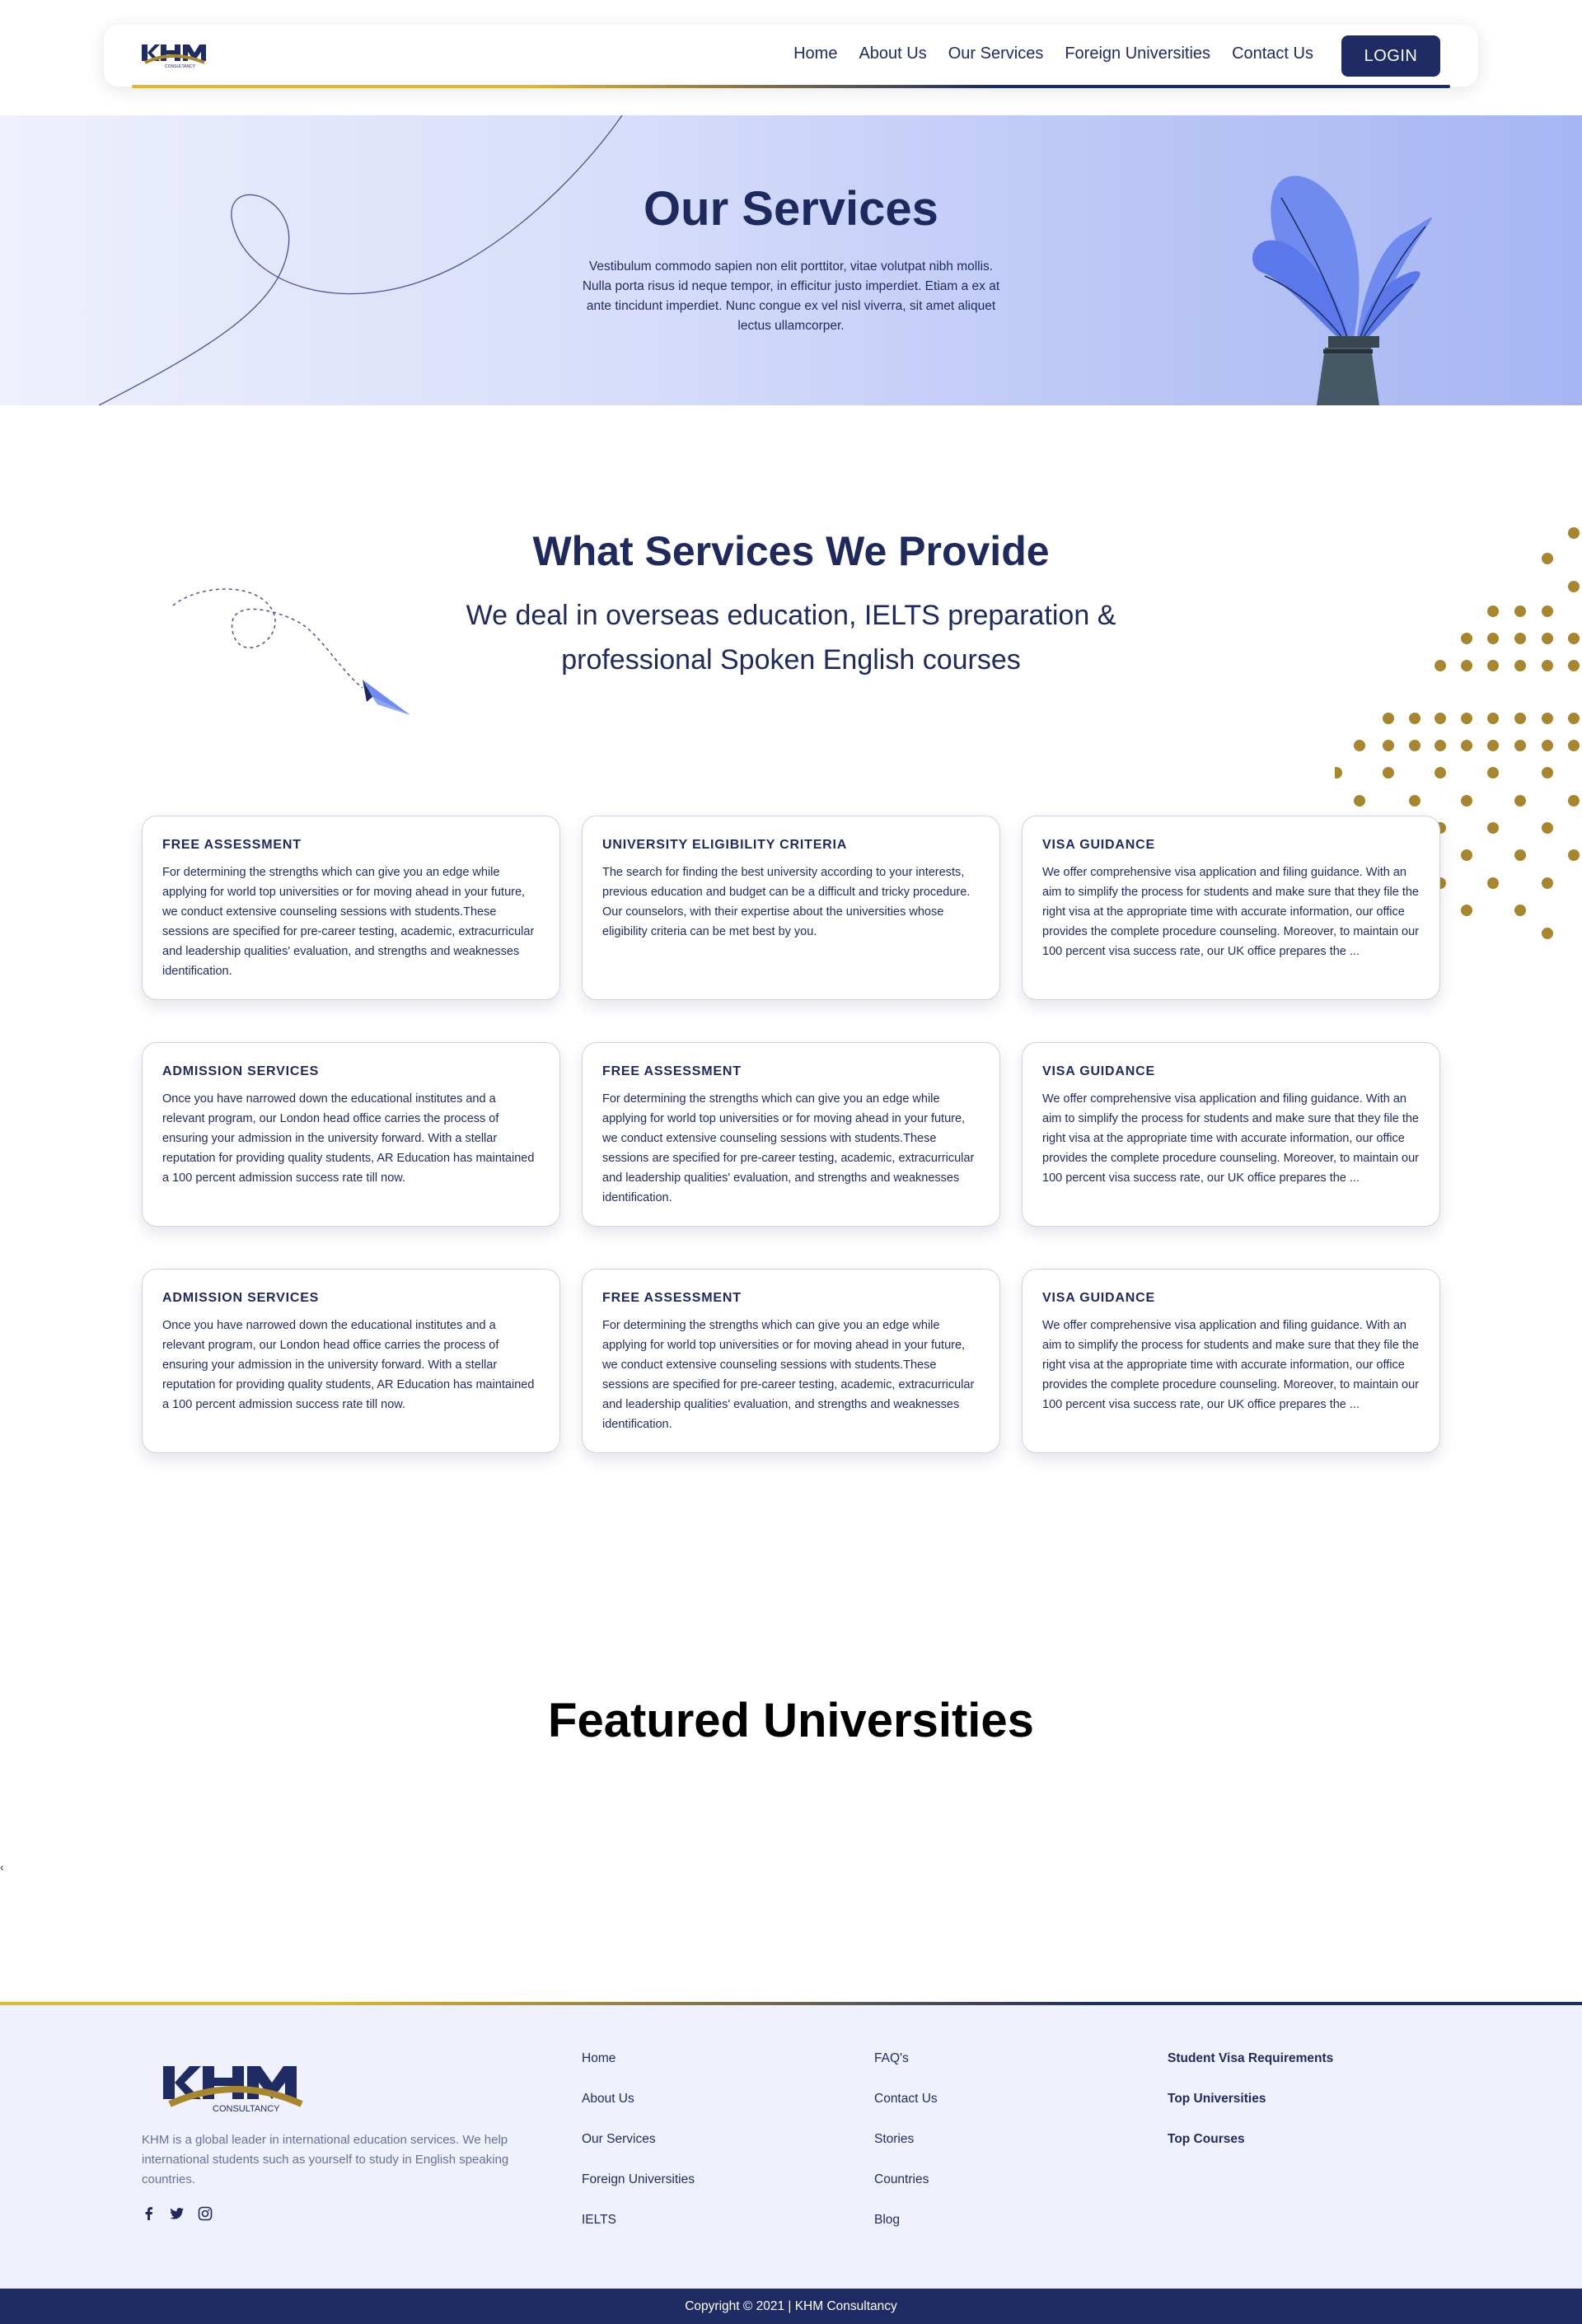 The width and height of the screenshot is (1582, 2324). What do you see at coordinates (206, 2213) in the screenshot?
I see `instagram-icon` at bounding box center [206, 2213].